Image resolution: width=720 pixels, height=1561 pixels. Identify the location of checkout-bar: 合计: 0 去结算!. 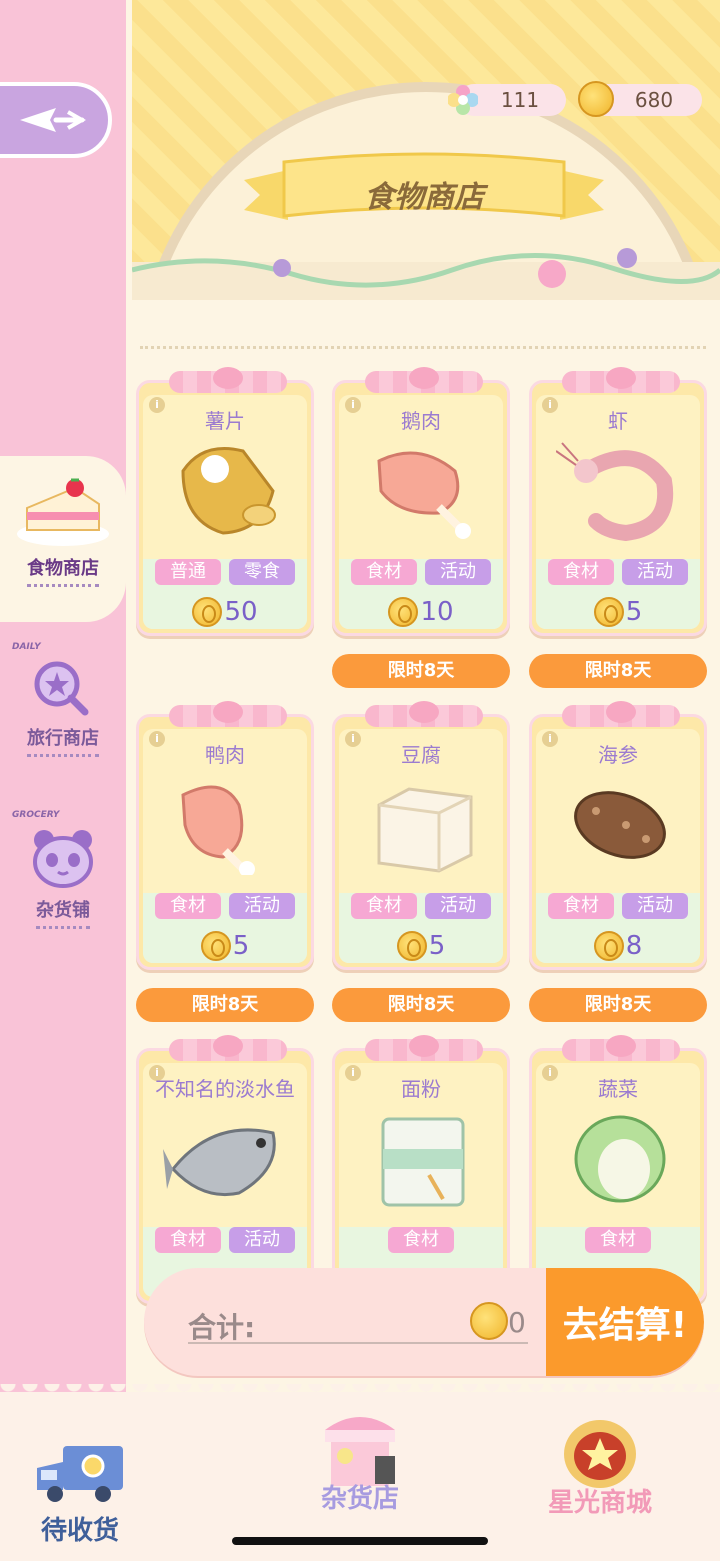
(424, 1322).